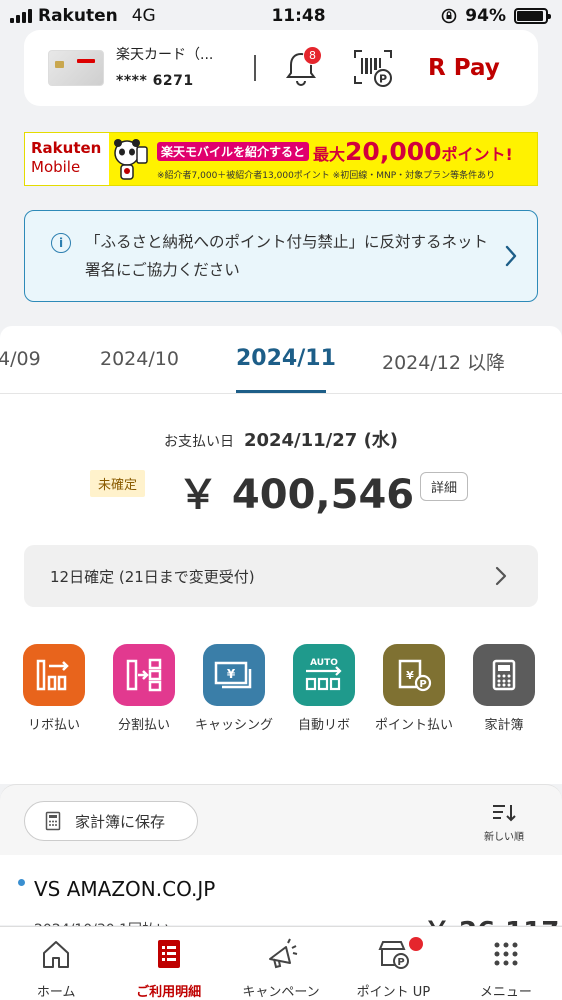 The image size is (562, 1000). I want to click on cashing-button: ¥ キャッシング, so click(234, 688).